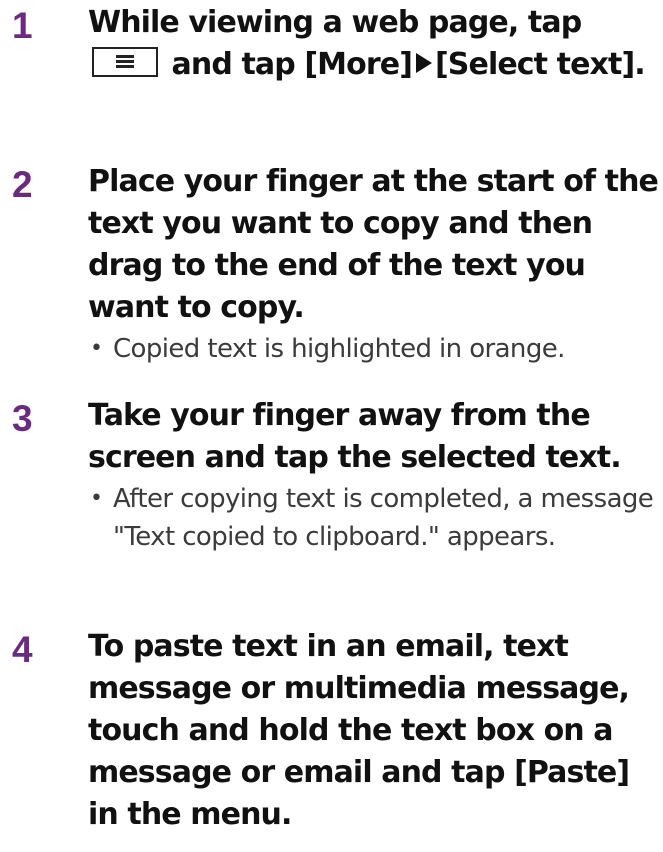 Image resolution: width=663 pixels, height=852 pixels. What do you see at coordinates (424, 63) in the screenshot?
I see `right-triangle-icon` at bounding box center [424, 63].